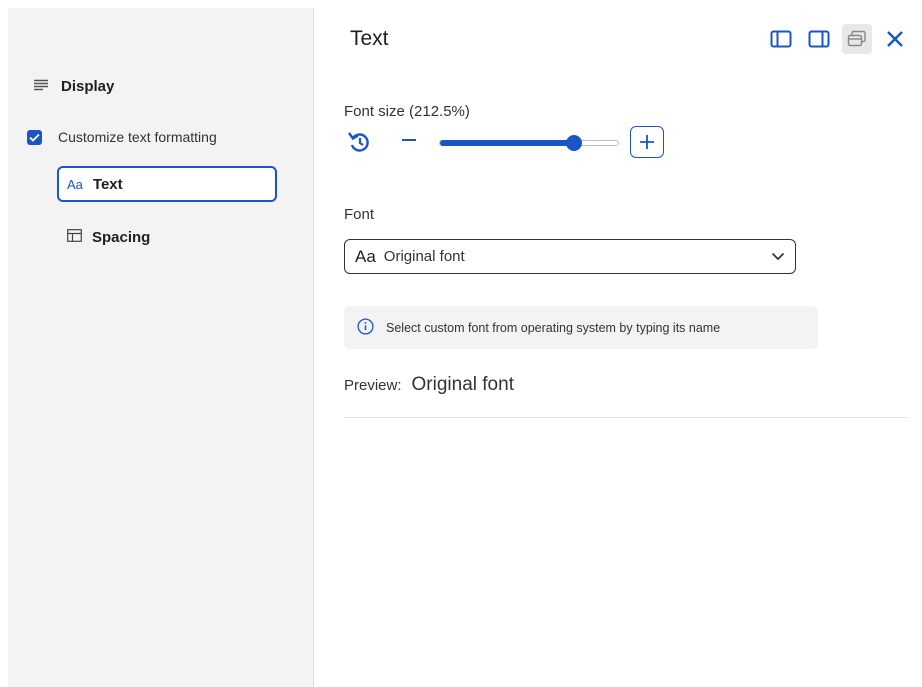  Describe the element at coordinates (137, 137) in the screenshot. I see `customize-text-label: Customize text formatting` at that location.